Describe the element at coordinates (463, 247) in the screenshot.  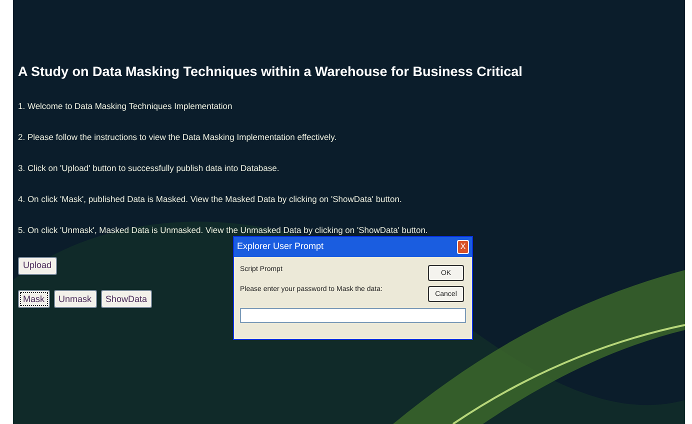
I see `close-button: X` at that location.